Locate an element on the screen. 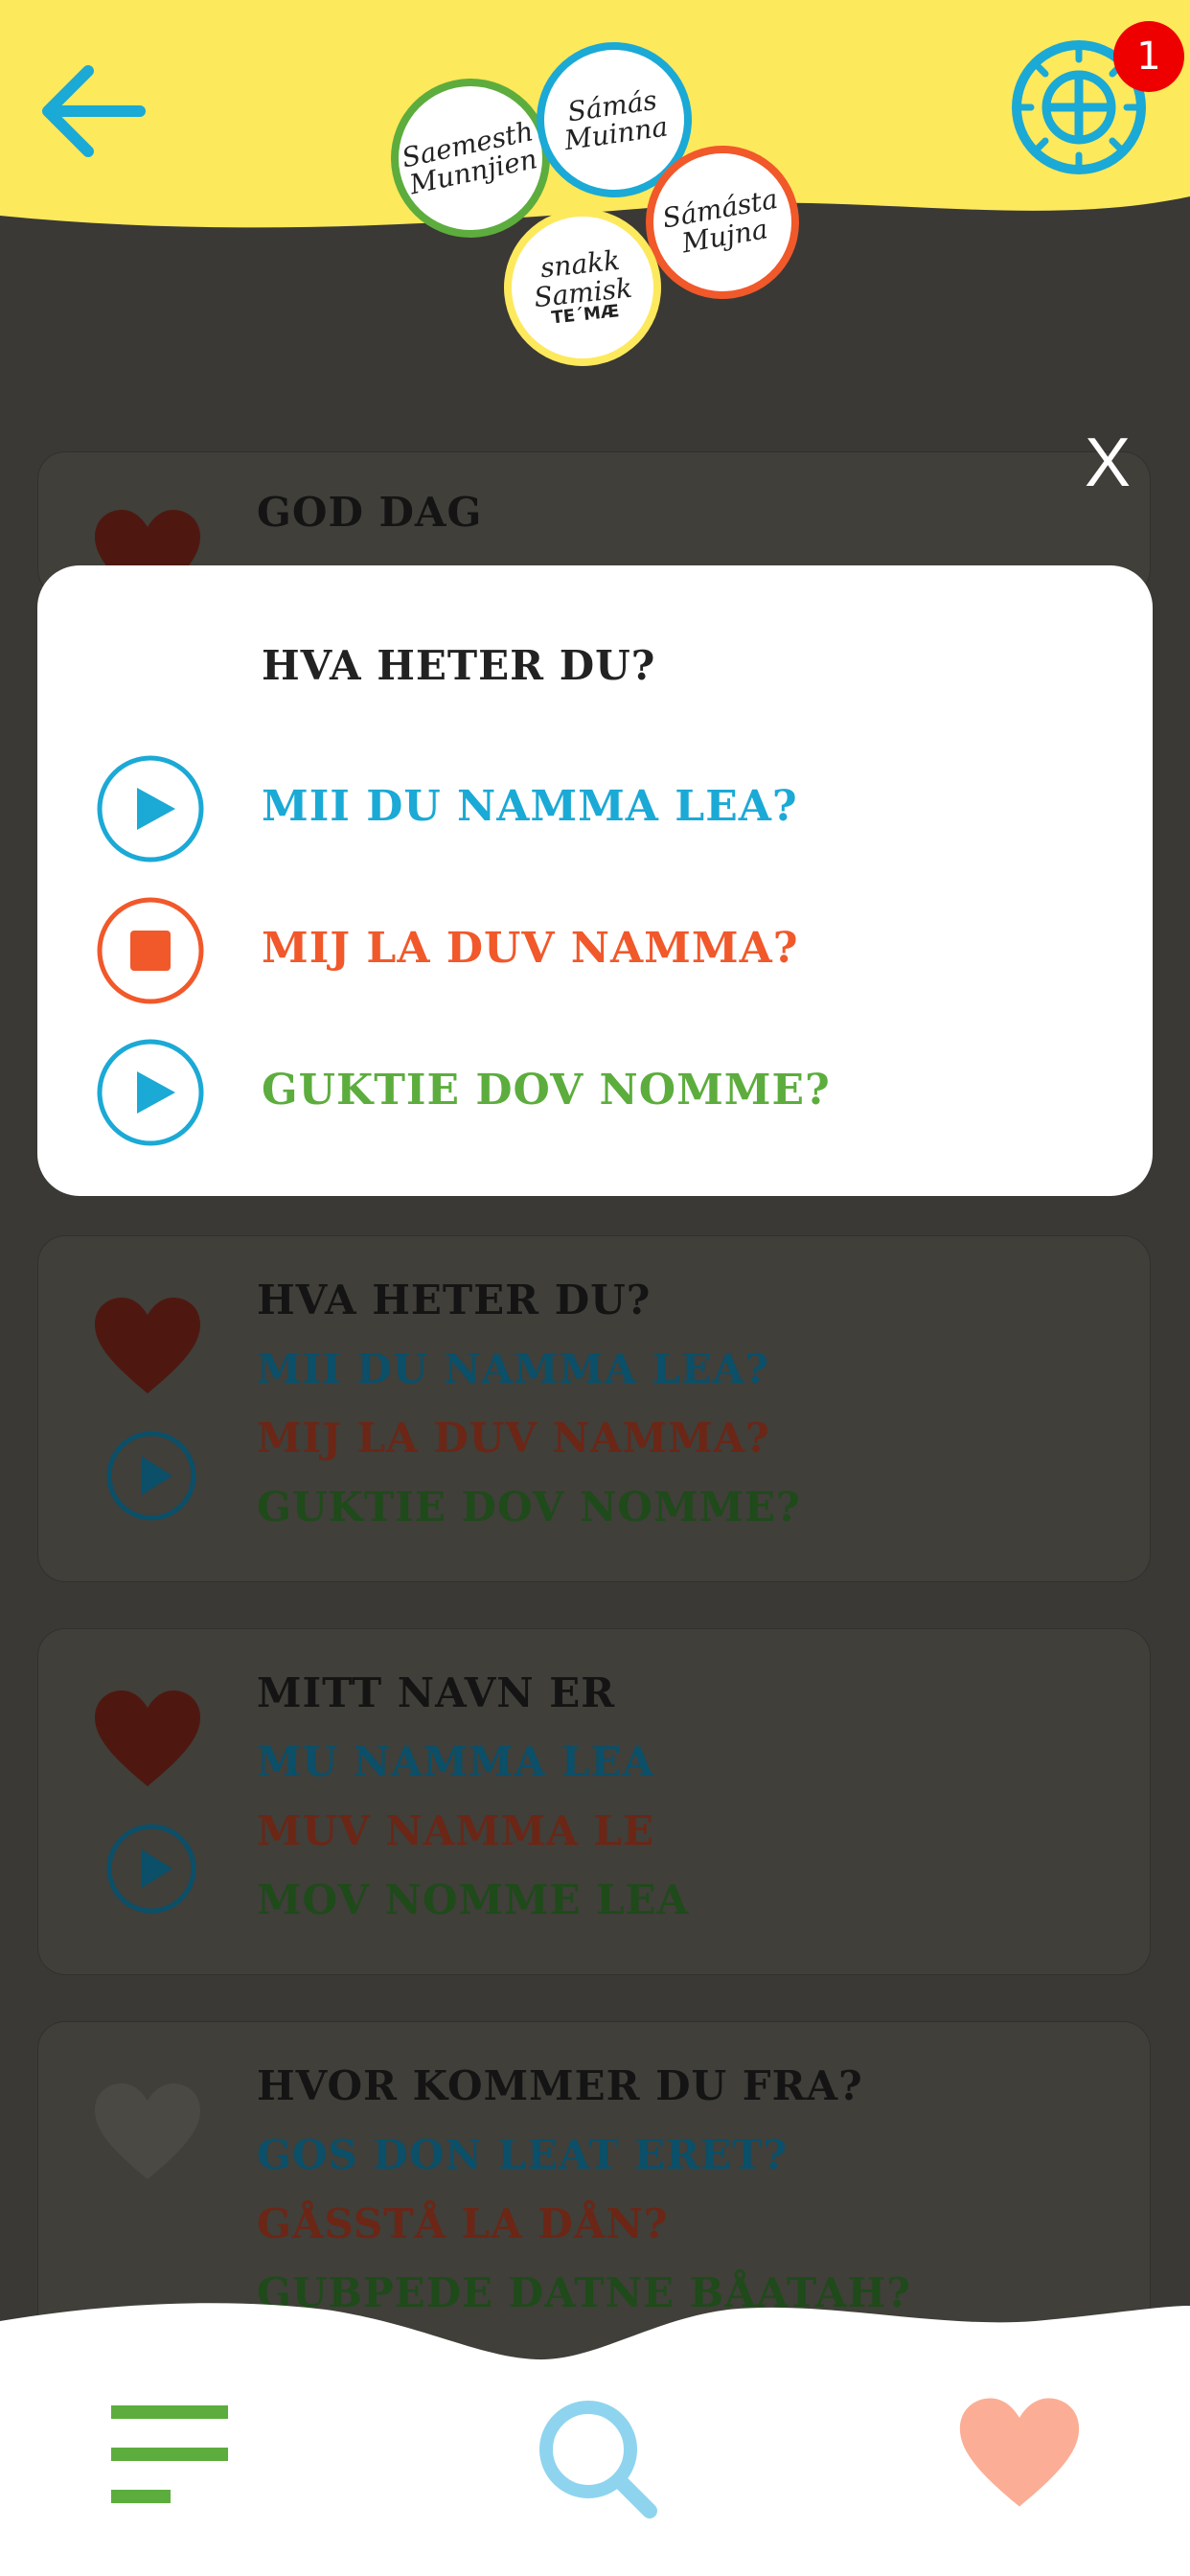 The height and width of the screenshot is (2576, 1190). phrase-title: HVA HETER DU? is located at coordinates (455, 1299).